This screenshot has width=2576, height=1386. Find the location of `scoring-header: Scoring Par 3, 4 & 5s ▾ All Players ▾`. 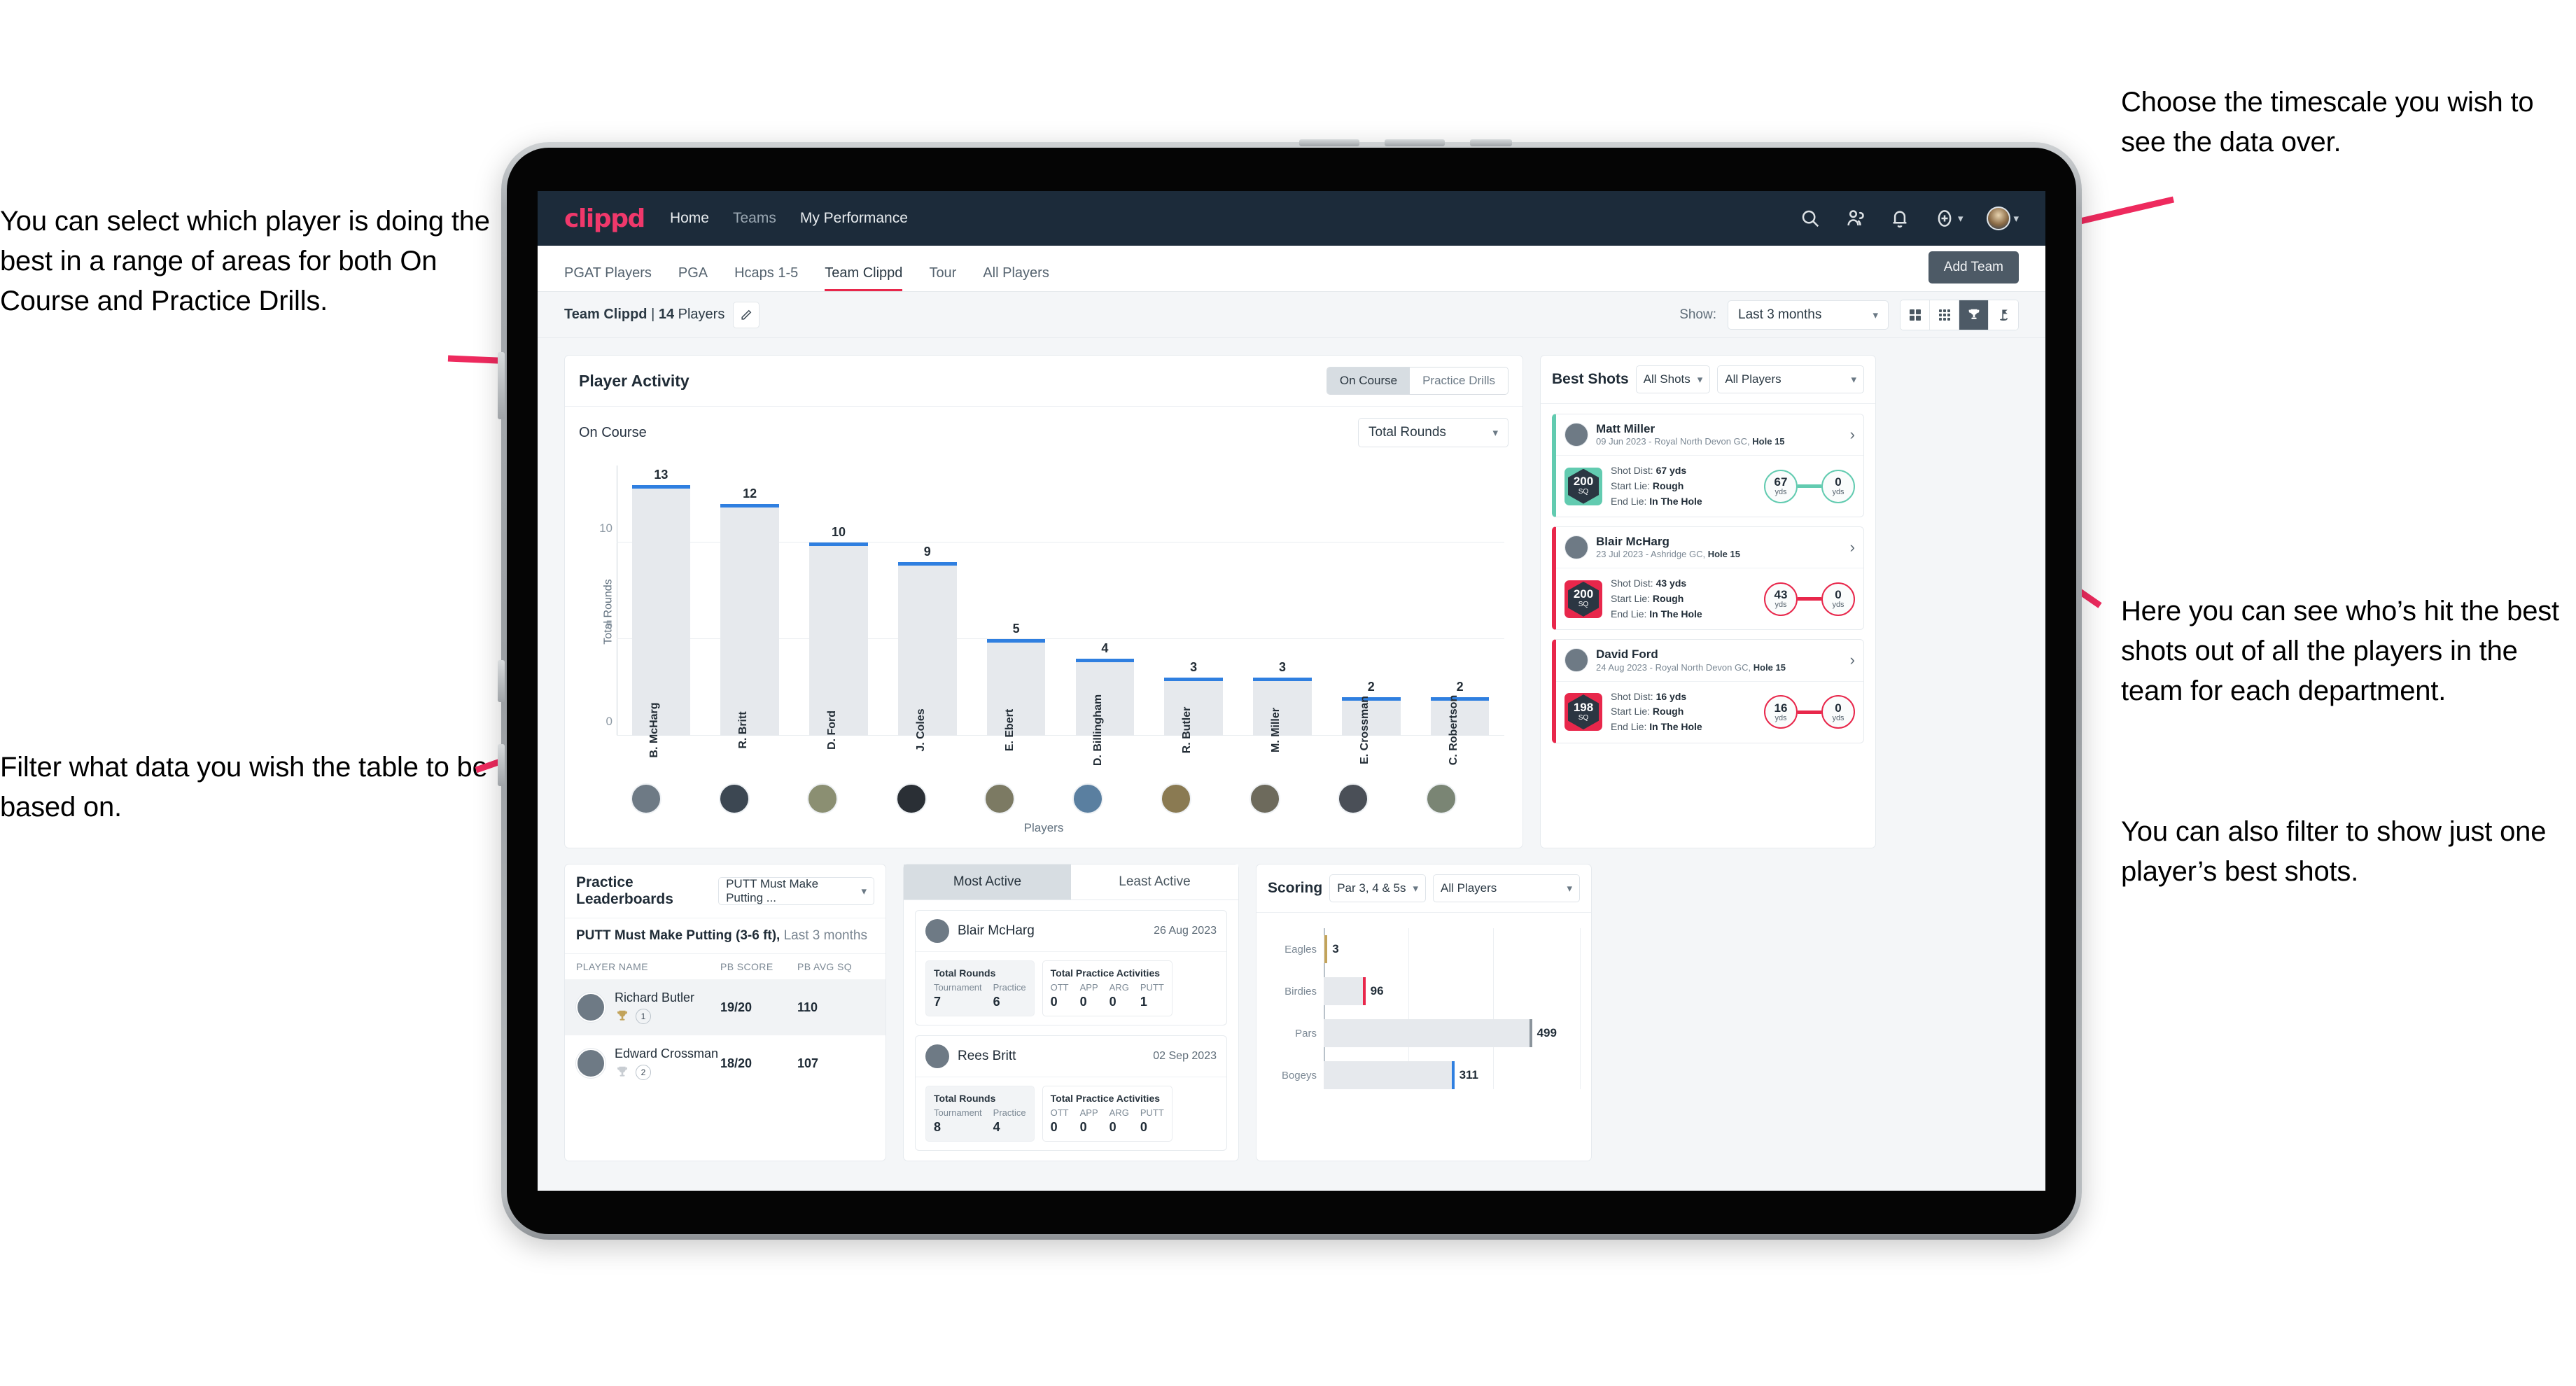

scoring-header: Scoring Par 3, 4 & 5s ▾ All Players ▾ is located at coordinates (1423, 888).